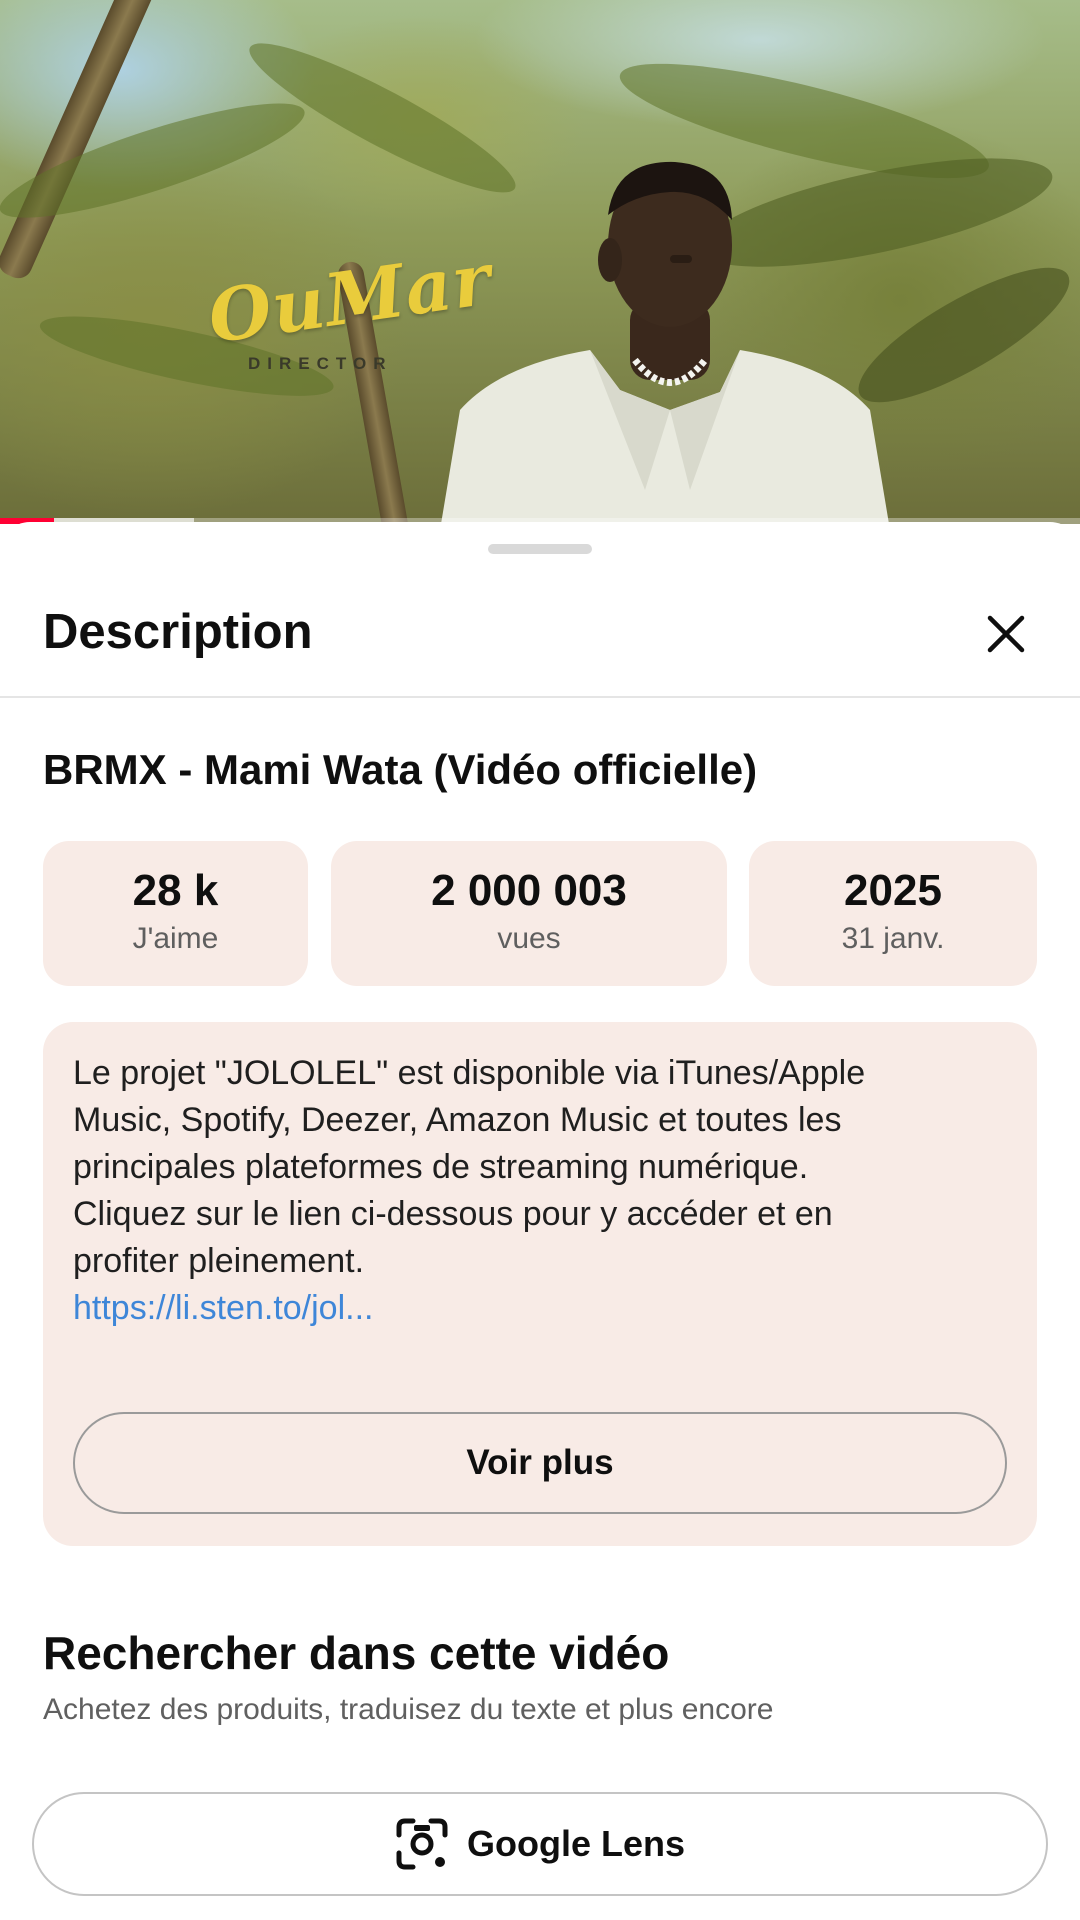 The height and width of the screenshot is (1920, 1080). What do you see at coordinates (356, 1653) in the screenshot?
I see `search-section-title: Rechercher dans cette vidéo` at bounding box center [356, 1653].